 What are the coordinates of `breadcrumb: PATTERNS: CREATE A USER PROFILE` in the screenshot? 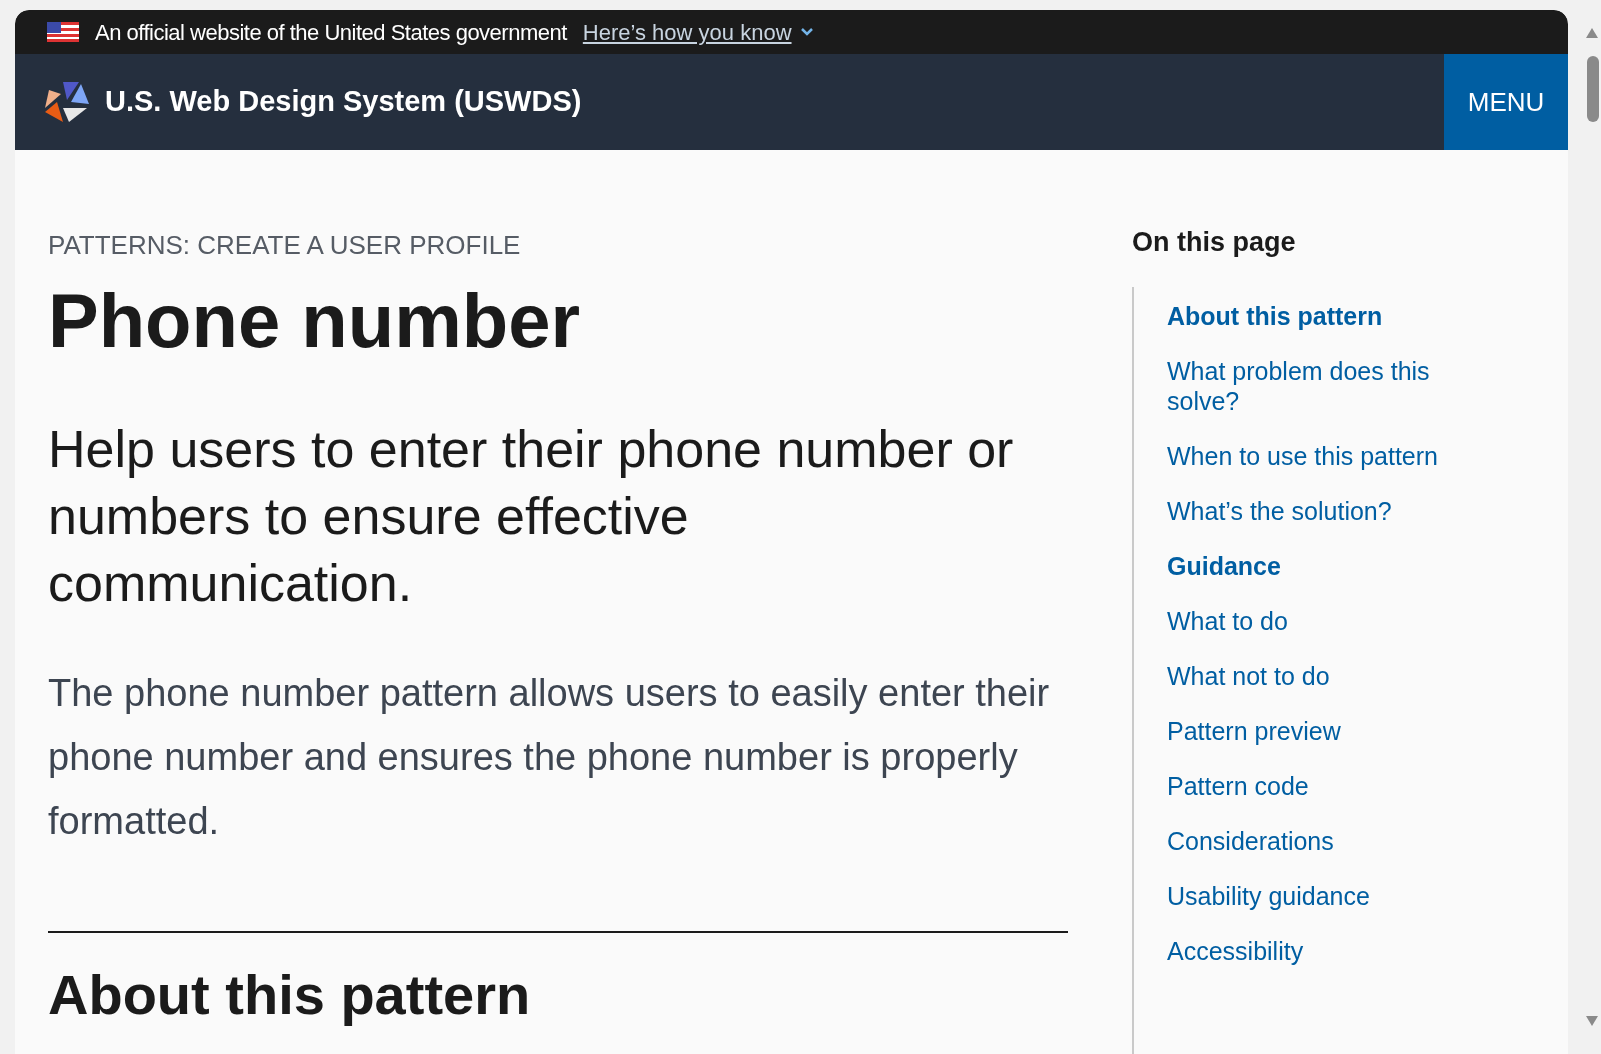 It's located at (285, 245).